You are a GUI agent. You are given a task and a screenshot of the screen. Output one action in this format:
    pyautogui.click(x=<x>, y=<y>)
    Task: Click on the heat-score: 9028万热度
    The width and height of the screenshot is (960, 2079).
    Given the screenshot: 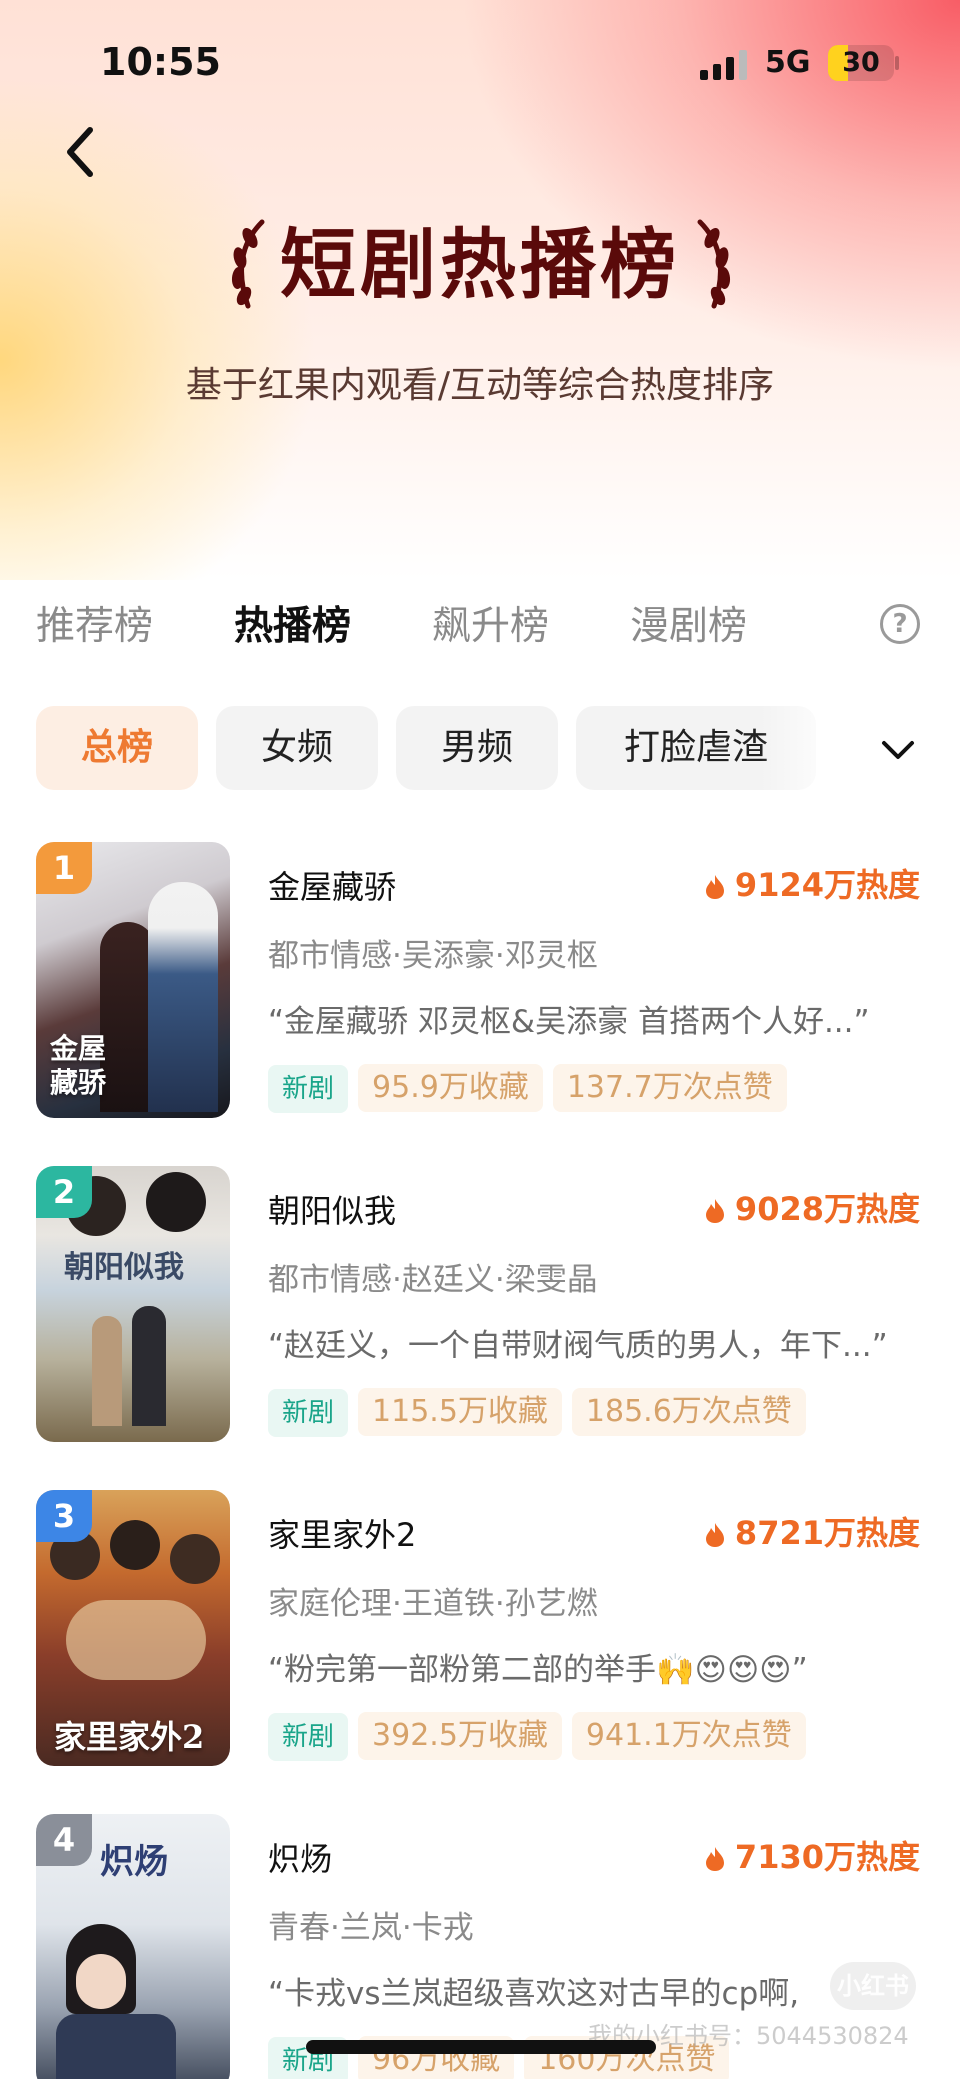 What is the action you would take?
    pyautogui.click(x=812, y=1207)
    